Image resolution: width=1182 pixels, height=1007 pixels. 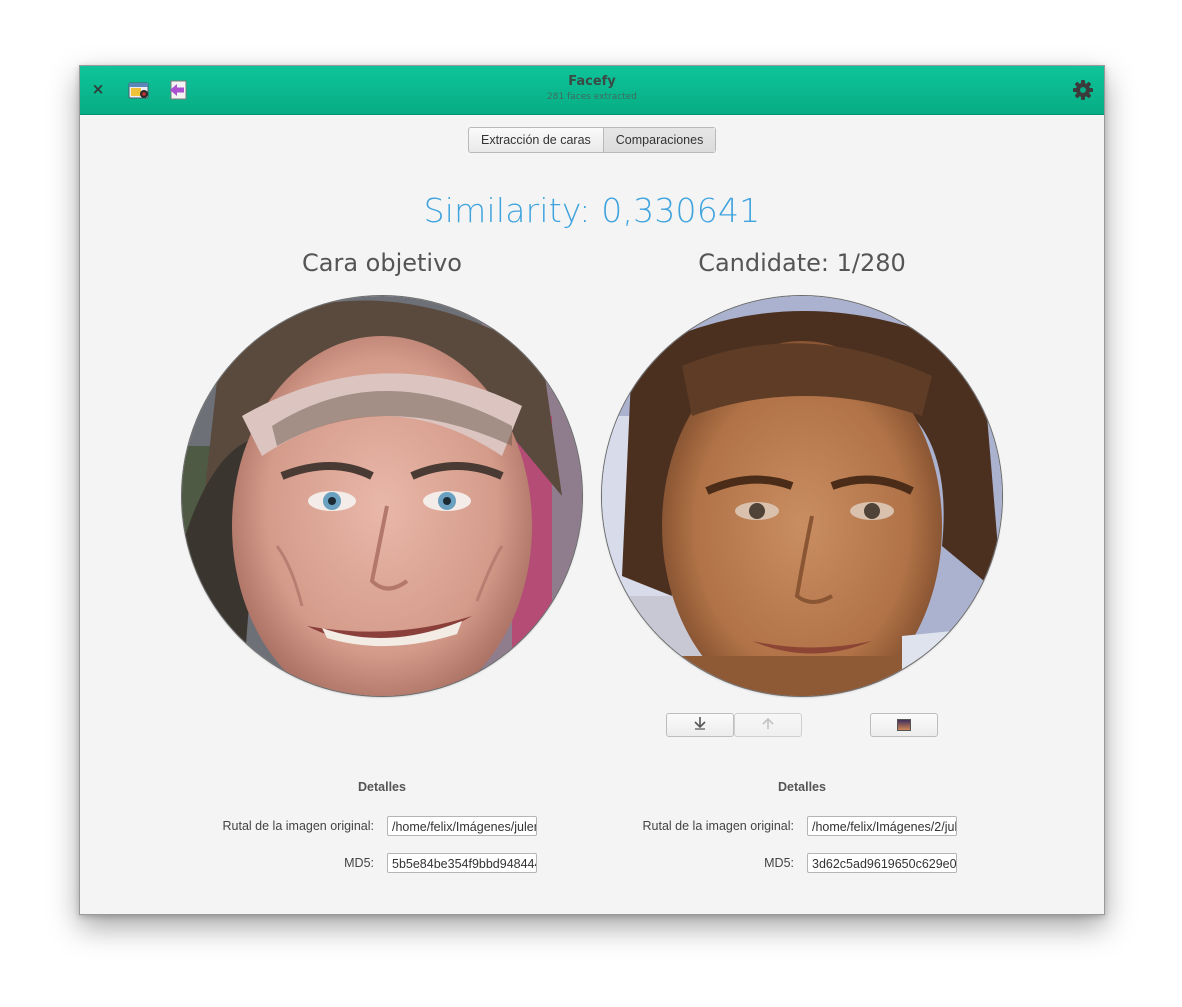 What do you see at coordinates (882, 826) in the screenshot?
I see `candidate-path-field: /home/felix/Imágenes/2/jul` at bounding box center [882, 826].